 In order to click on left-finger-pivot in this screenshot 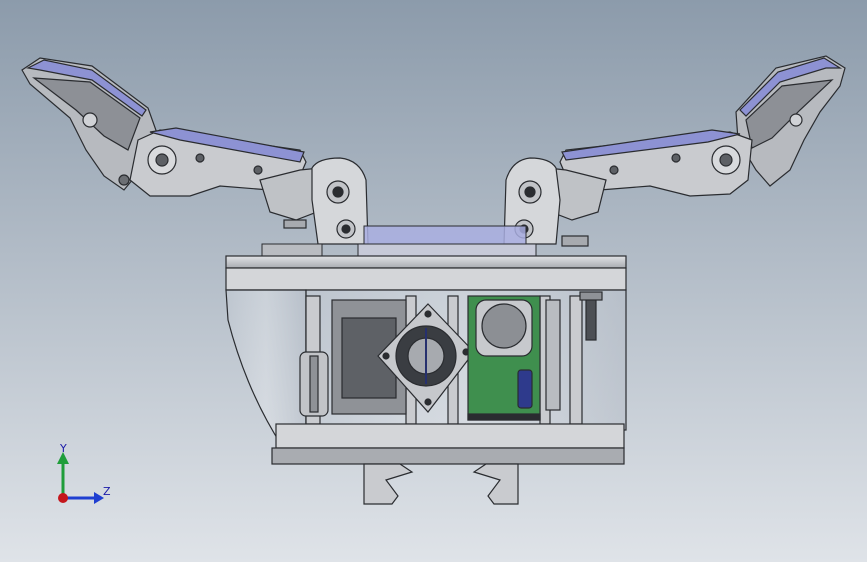, I will do `click(90, 120)`.